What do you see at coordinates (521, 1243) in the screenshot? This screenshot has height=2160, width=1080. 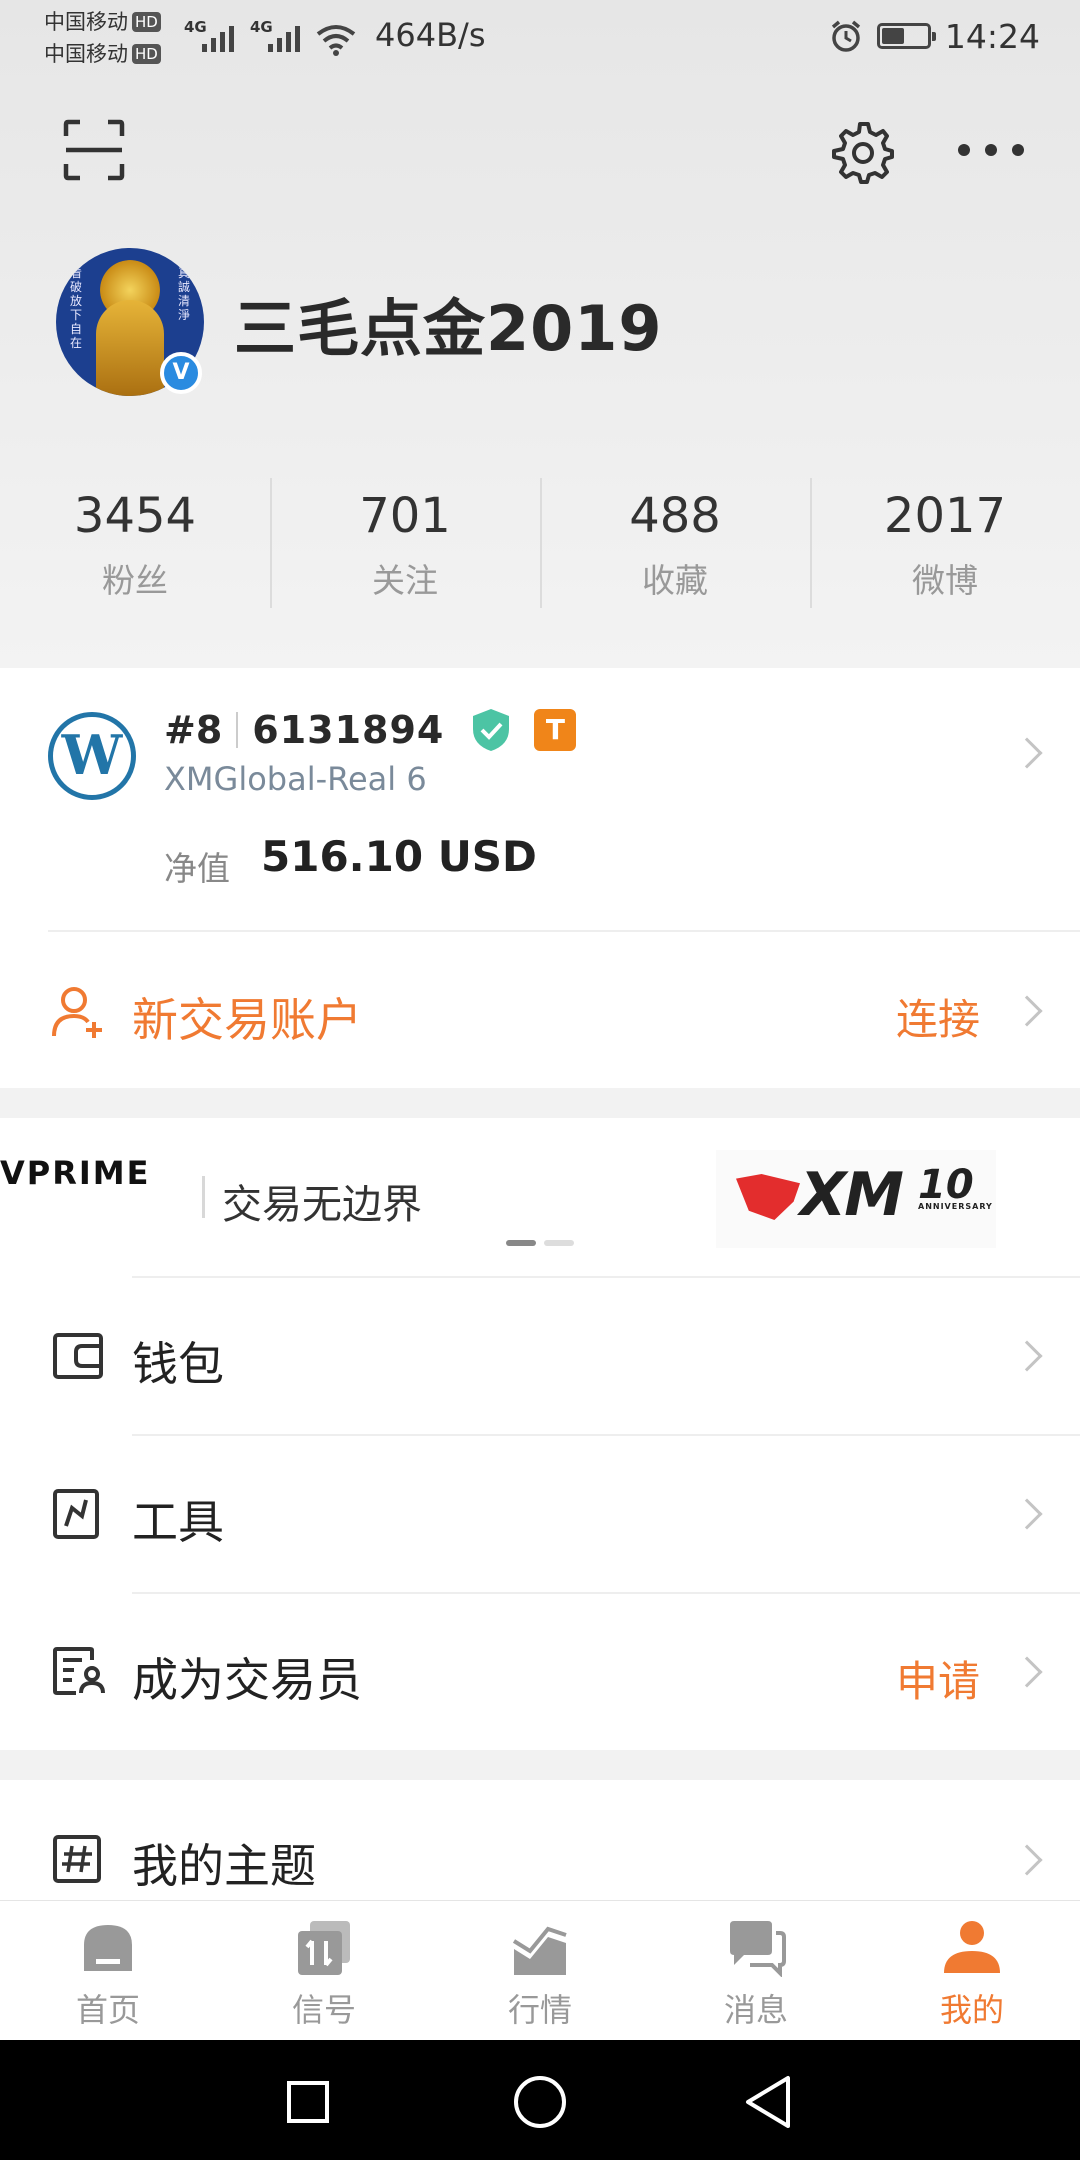 I see `carousel-dot-active` at bounding box center [521, 1243].